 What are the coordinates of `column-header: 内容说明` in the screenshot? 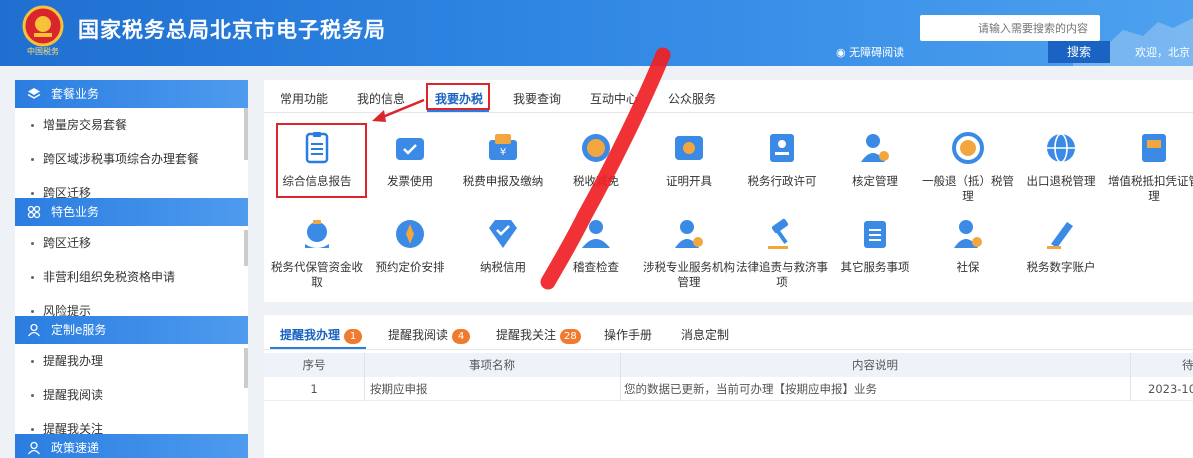 It's located at (875, 365).